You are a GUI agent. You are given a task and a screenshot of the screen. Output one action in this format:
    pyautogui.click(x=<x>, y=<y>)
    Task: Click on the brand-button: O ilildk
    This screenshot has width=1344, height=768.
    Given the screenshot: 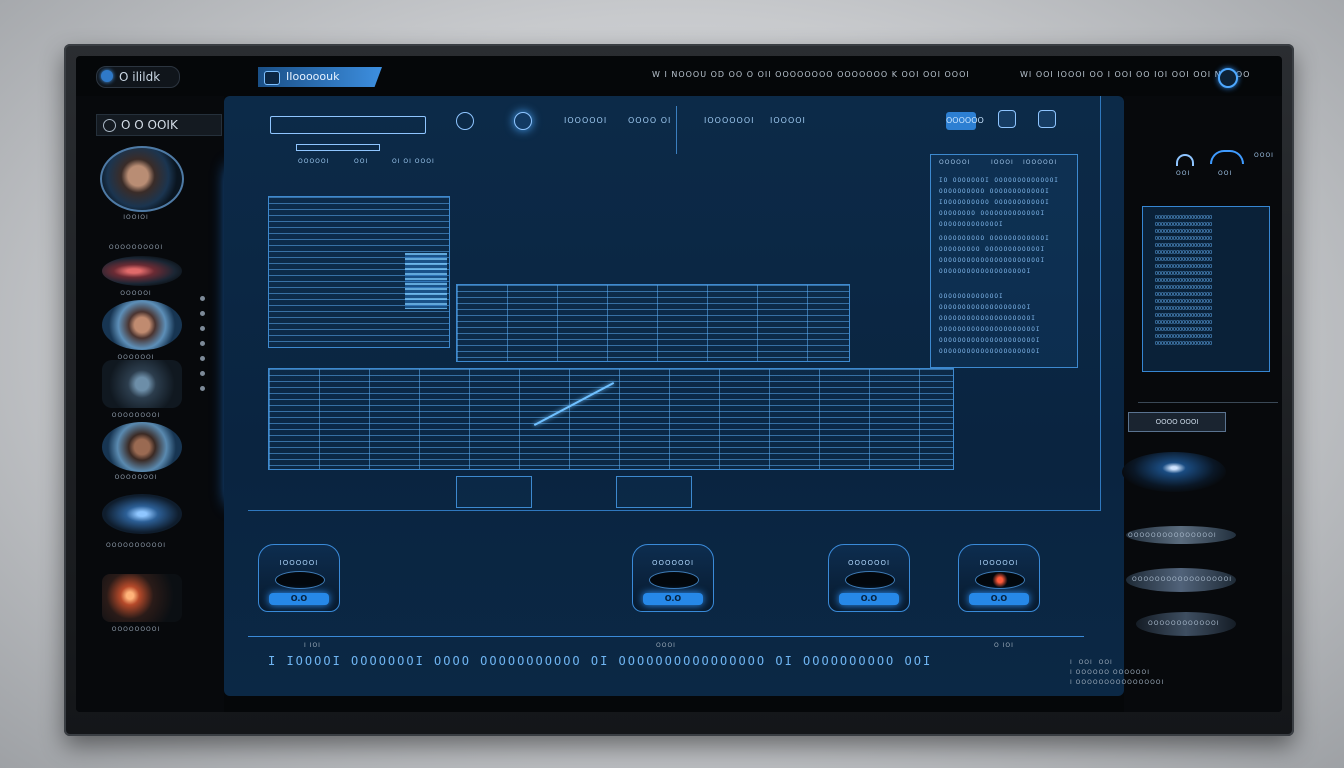 What is the action you would take?
    pyautogui.click(x=138, y=77)
    